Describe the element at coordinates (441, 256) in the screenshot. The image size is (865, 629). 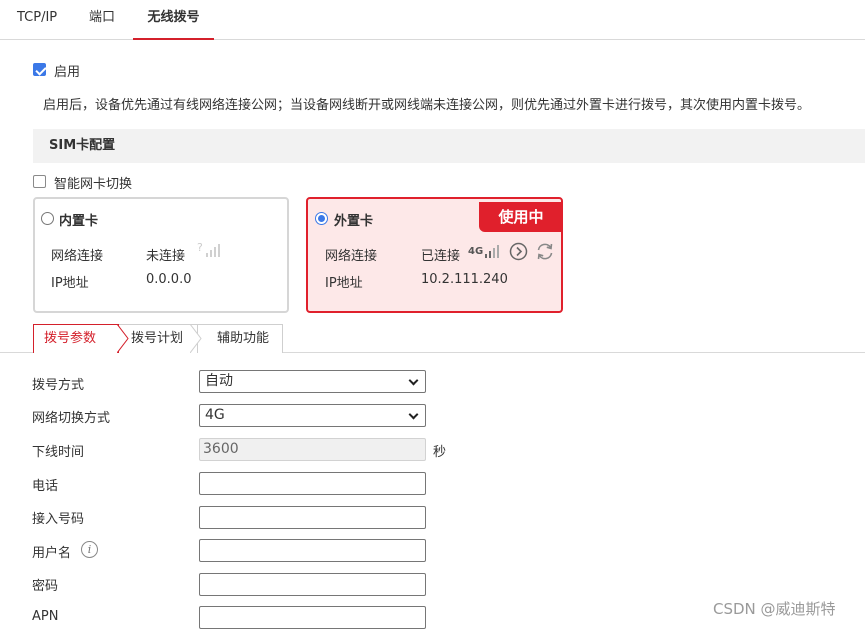
I see `outer-network-value: 已连接` at that location.